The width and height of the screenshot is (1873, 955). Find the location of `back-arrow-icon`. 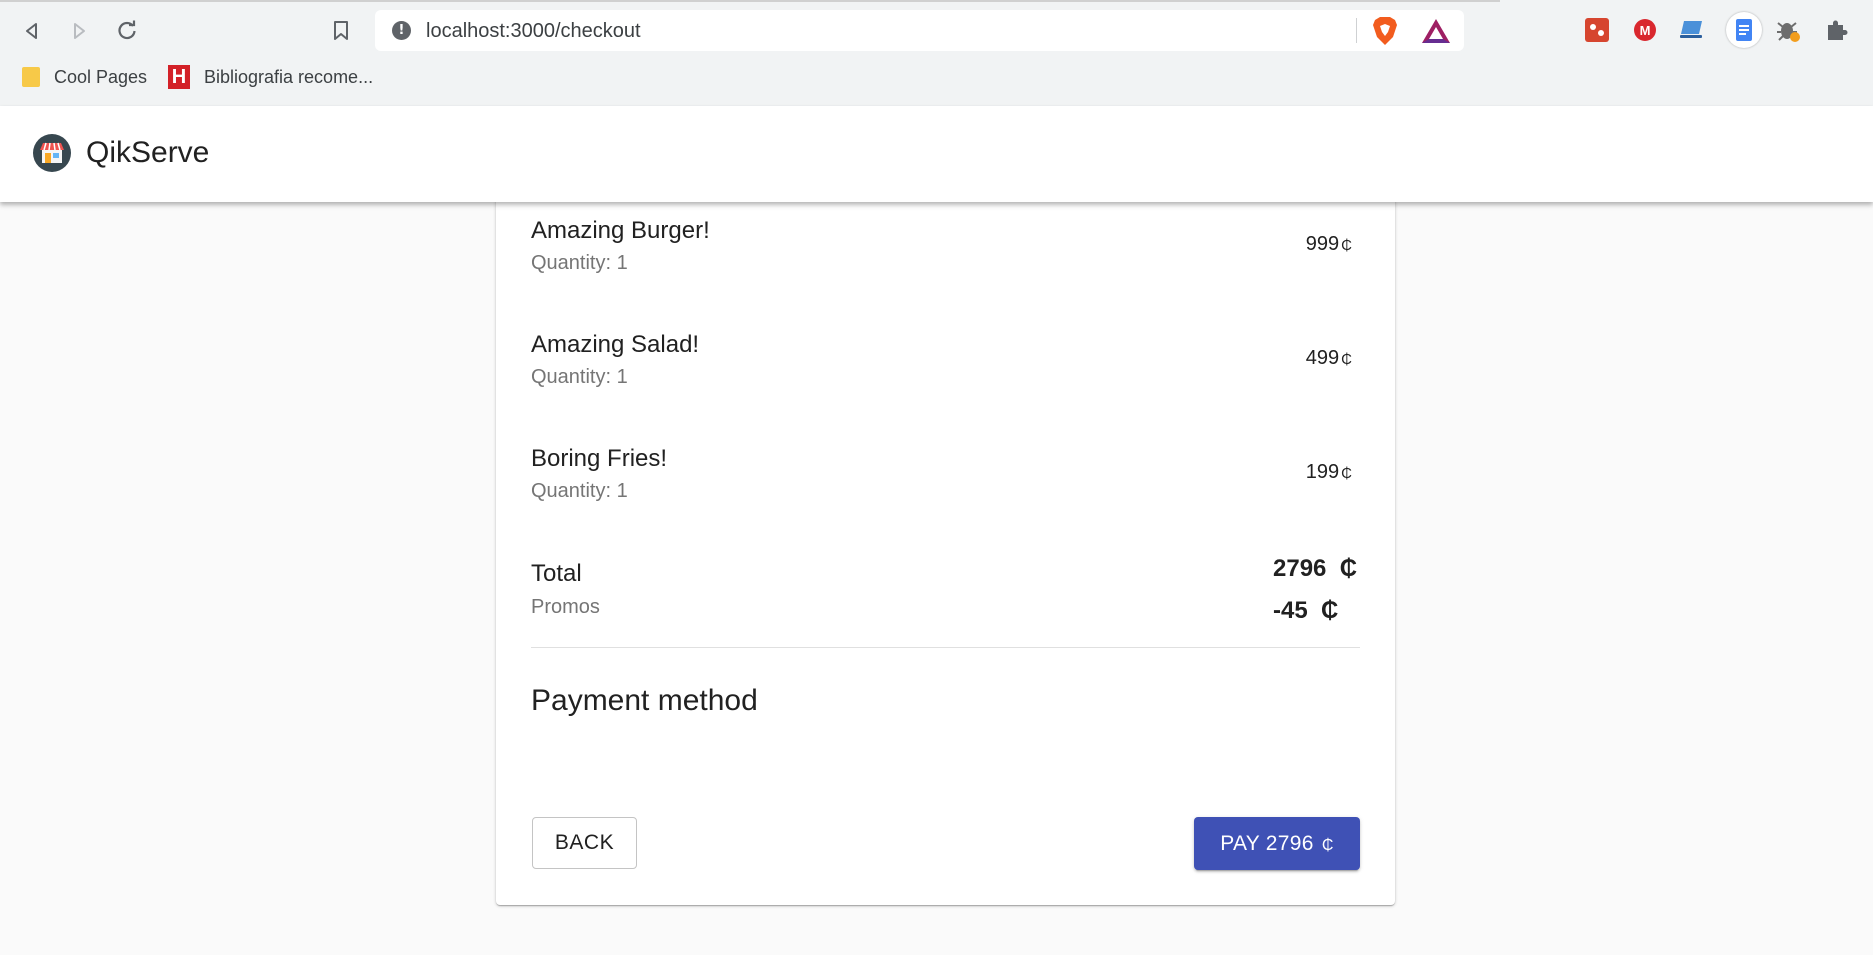

back-arrow-icon is located at coordinates (31, 31).